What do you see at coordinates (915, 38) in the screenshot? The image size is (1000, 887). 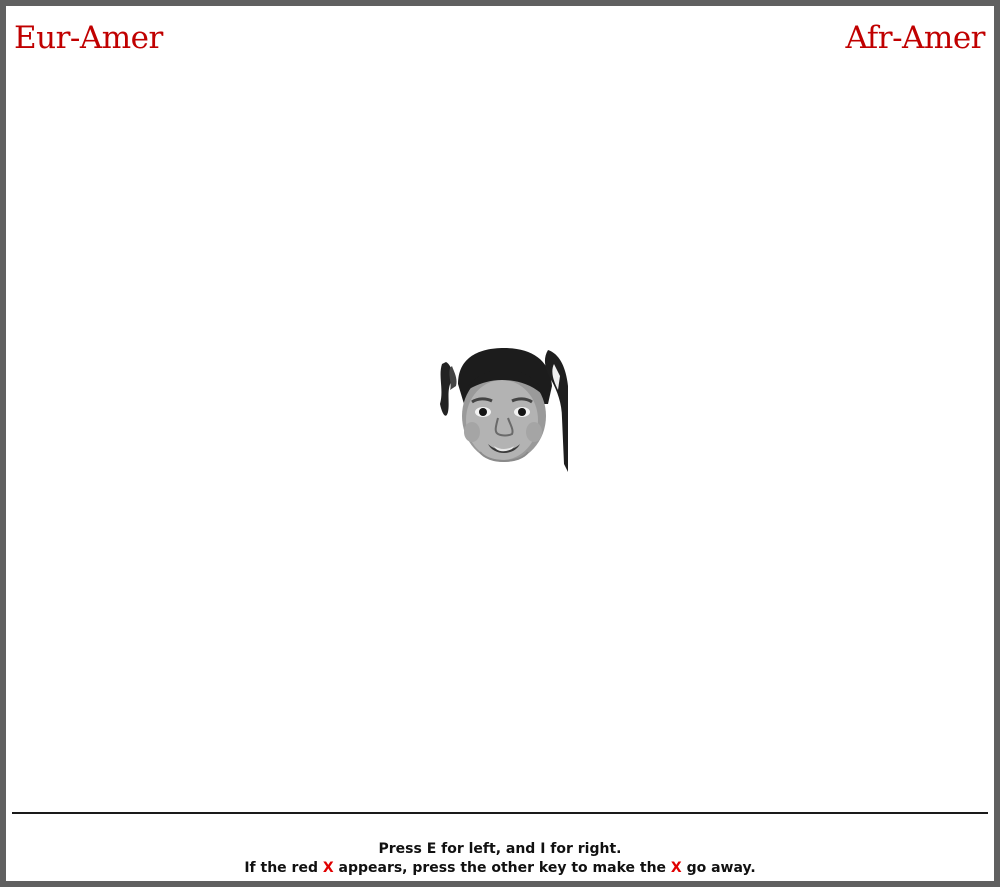 I see `right-category-label: Afr-Amer` at bounding box center [915, 38].